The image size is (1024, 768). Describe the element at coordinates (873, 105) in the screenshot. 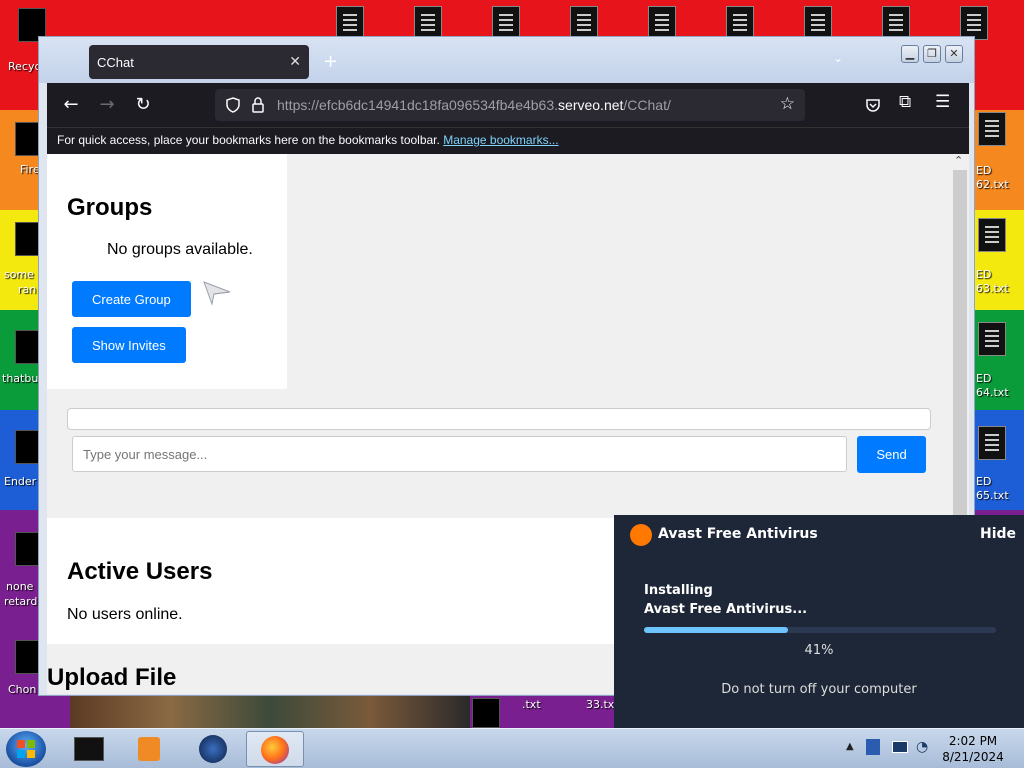

I see `pocket-icon` at that location.